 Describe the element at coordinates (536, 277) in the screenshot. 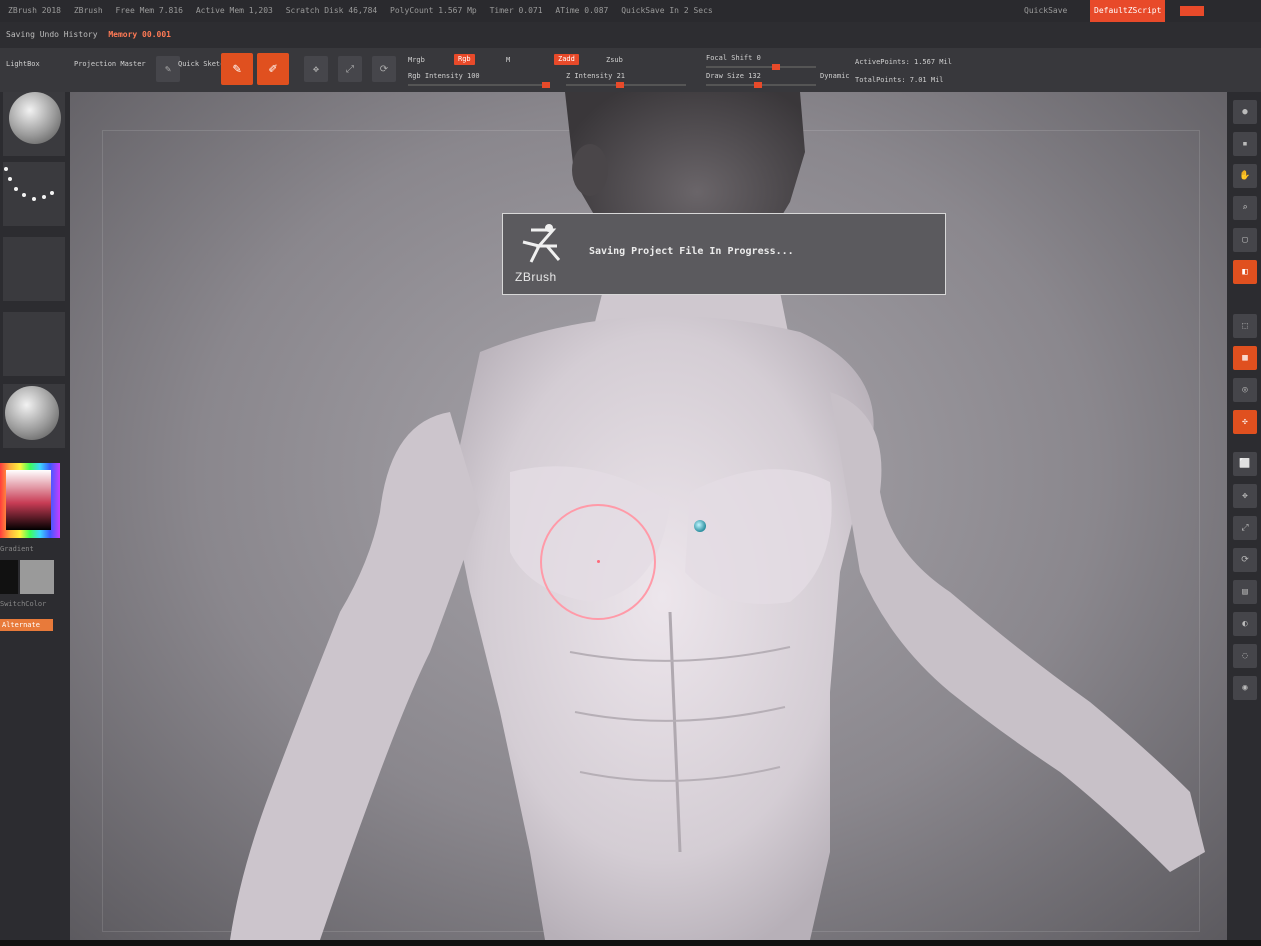

I see `zbrush-logo-text: ZBrush` at that location.